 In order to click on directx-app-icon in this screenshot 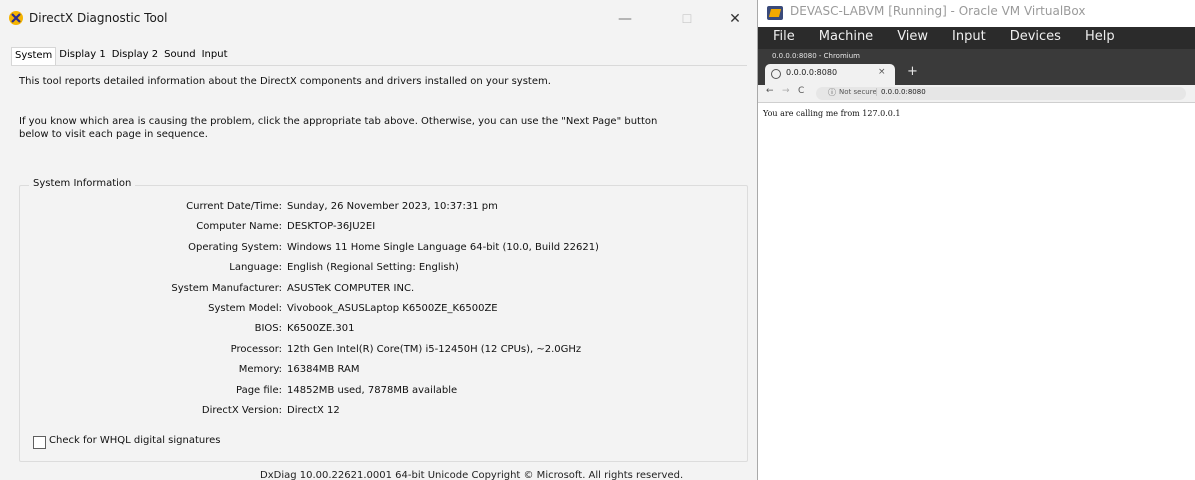, I will do `click(16, 18)`.